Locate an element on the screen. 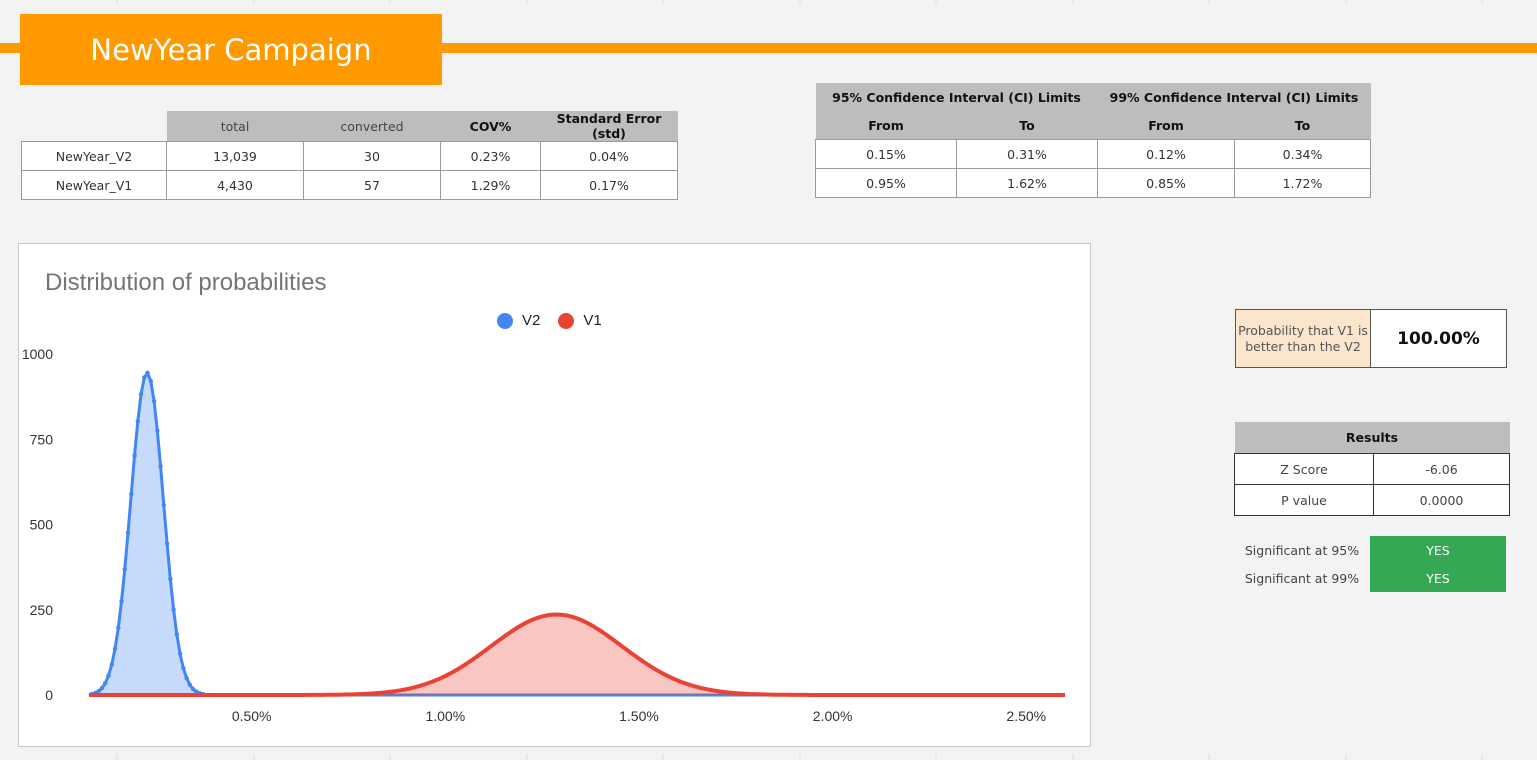 The image size is (1537, 760). table-row: NewYear_V2 13,039 30 0.23% 0.04% is located at coordinates (349, 156).